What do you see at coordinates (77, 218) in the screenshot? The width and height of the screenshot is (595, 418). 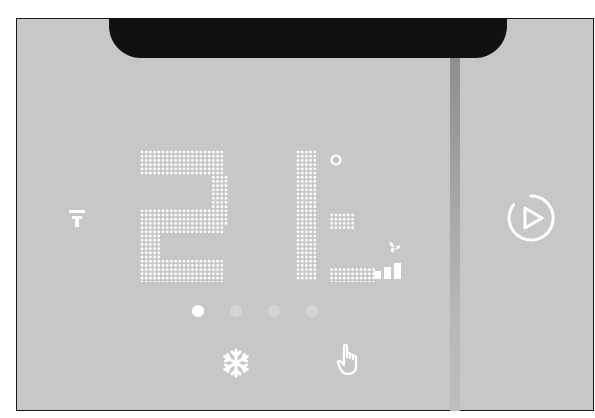 I see `antenna-icon` at bounding box center [77, 218].